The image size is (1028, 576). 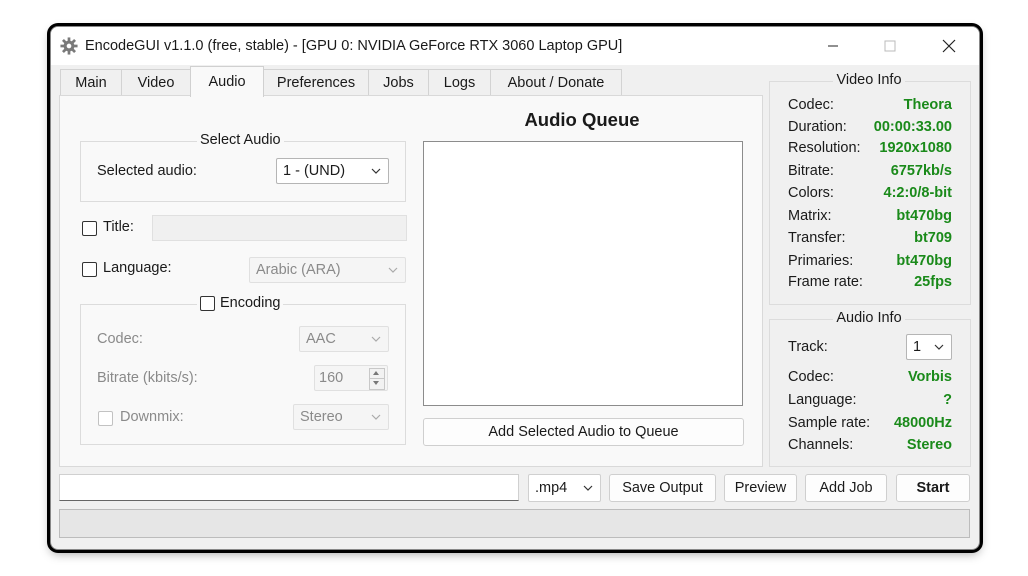 What do you see at coordinates (91, 82) in the screenshot?
I see `tab-main: Main` at bounding box center [91, 82].